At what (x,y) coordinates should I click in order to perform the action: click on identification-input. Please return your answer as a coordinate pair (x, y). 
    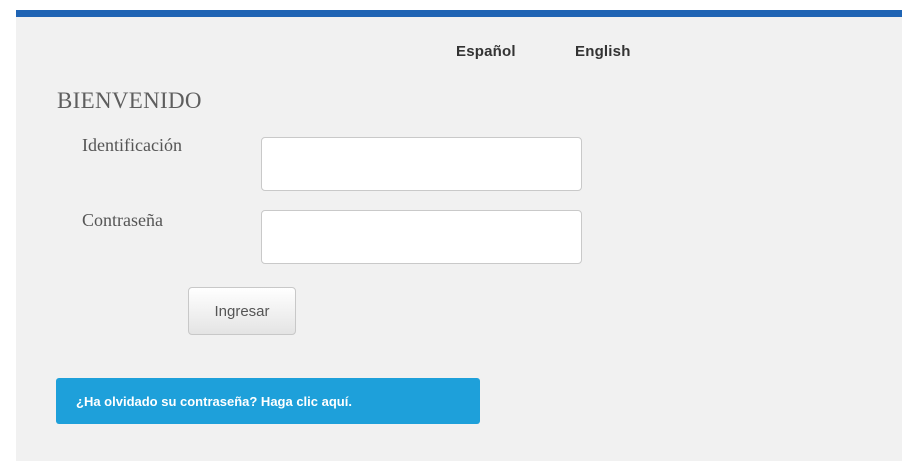
    Looking at the image, I should click on (421, 164).